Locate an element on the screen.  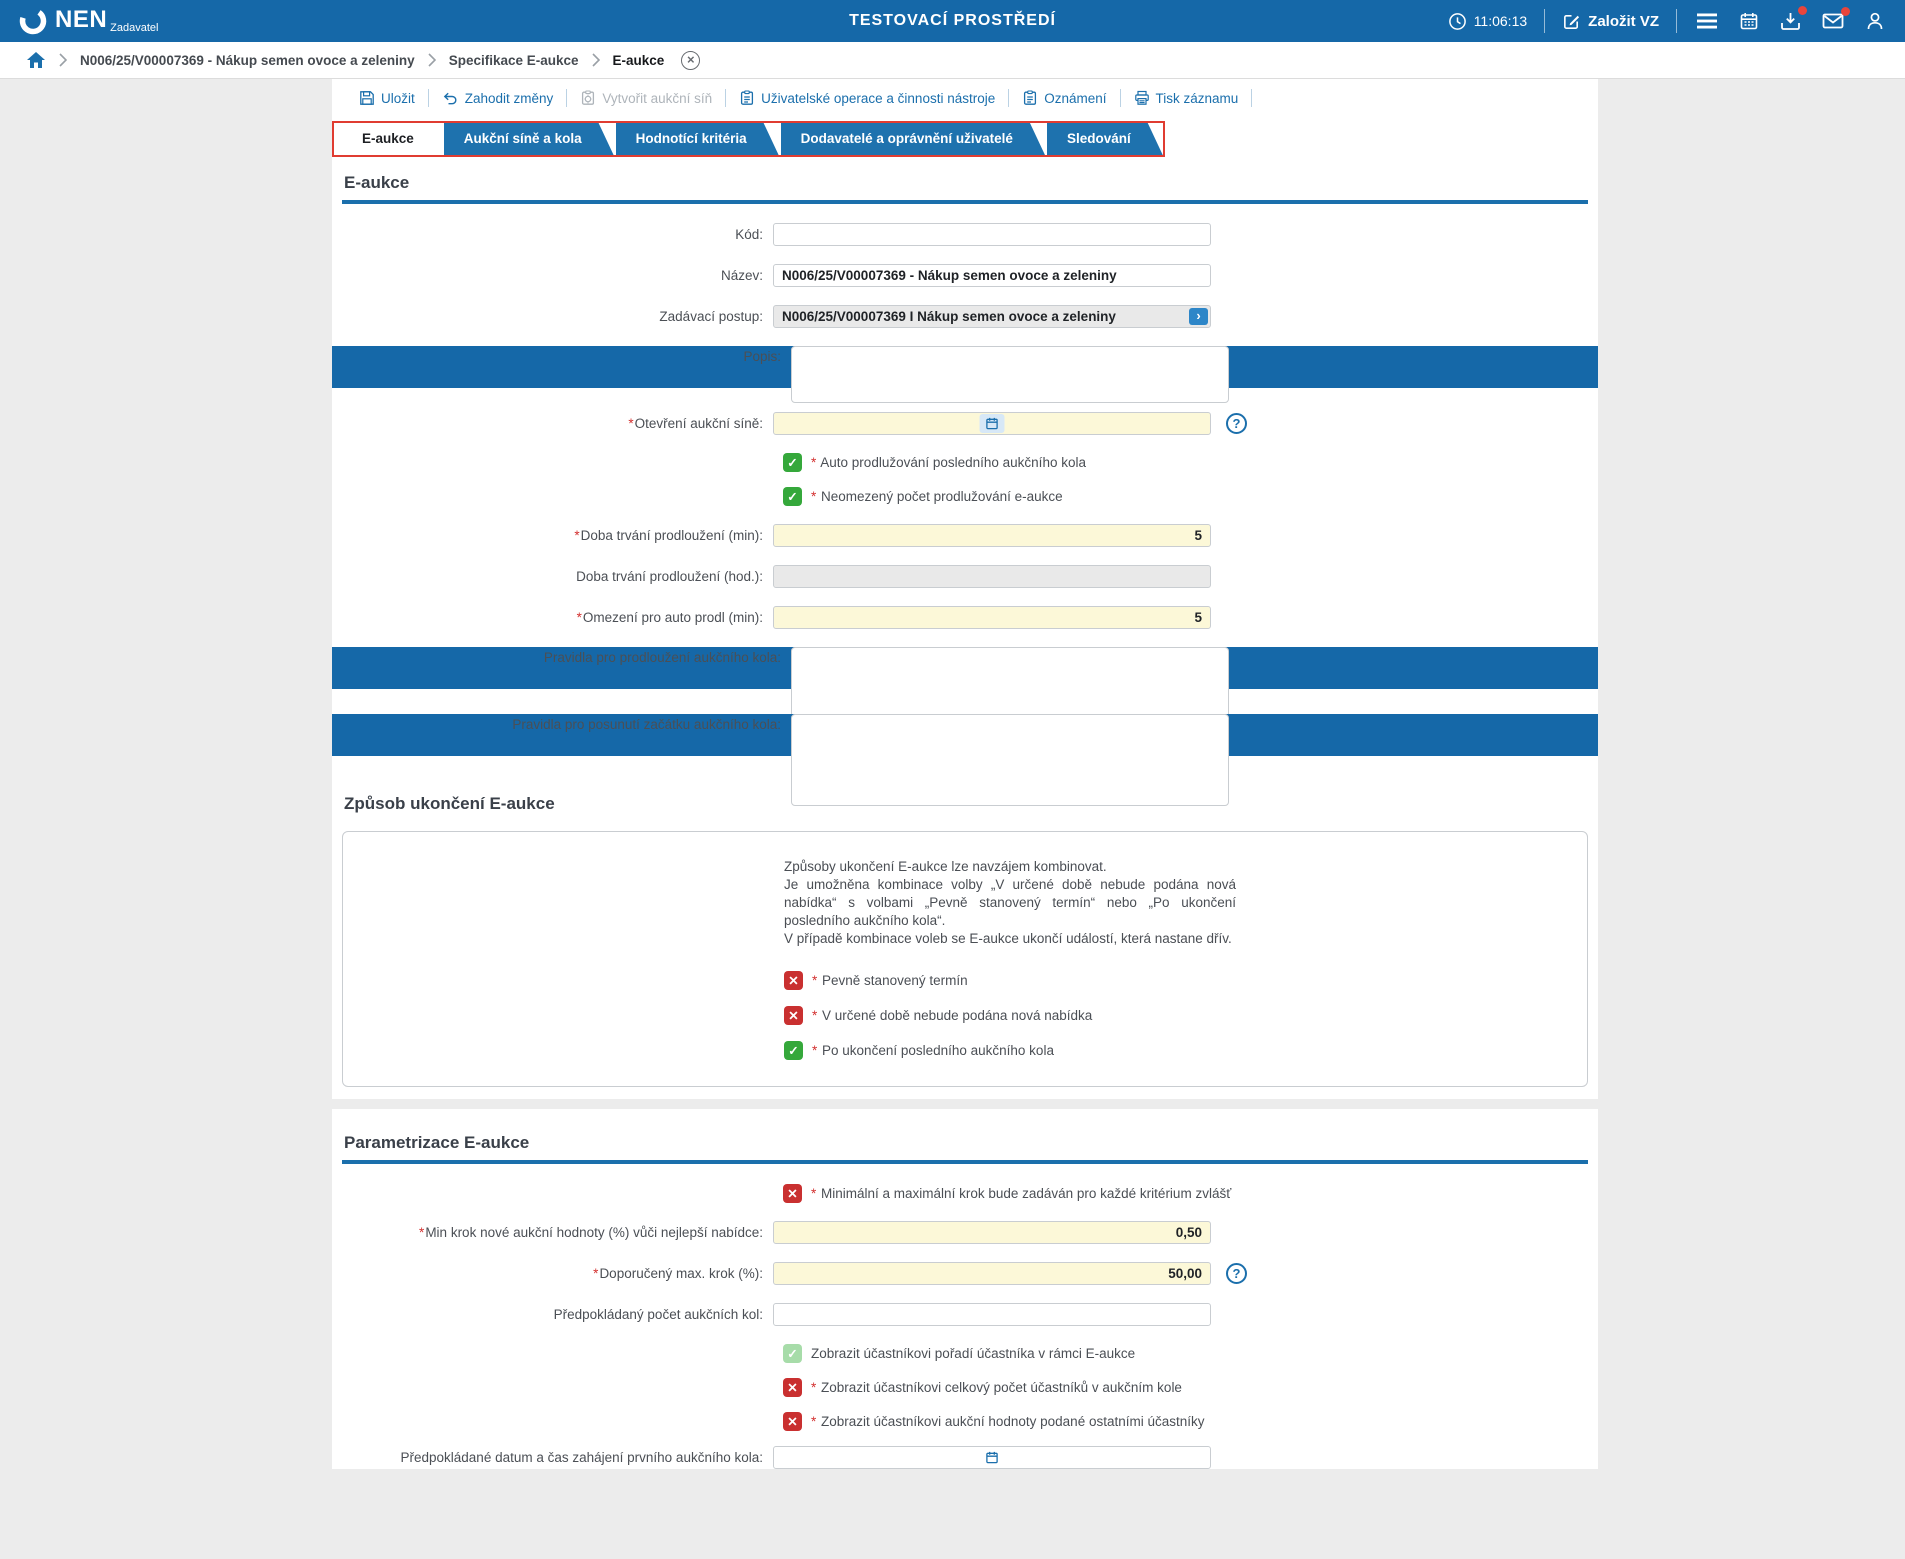
breadcrumb-item-specification: Specifikace E-aukce is located at coordinates (514, 60).